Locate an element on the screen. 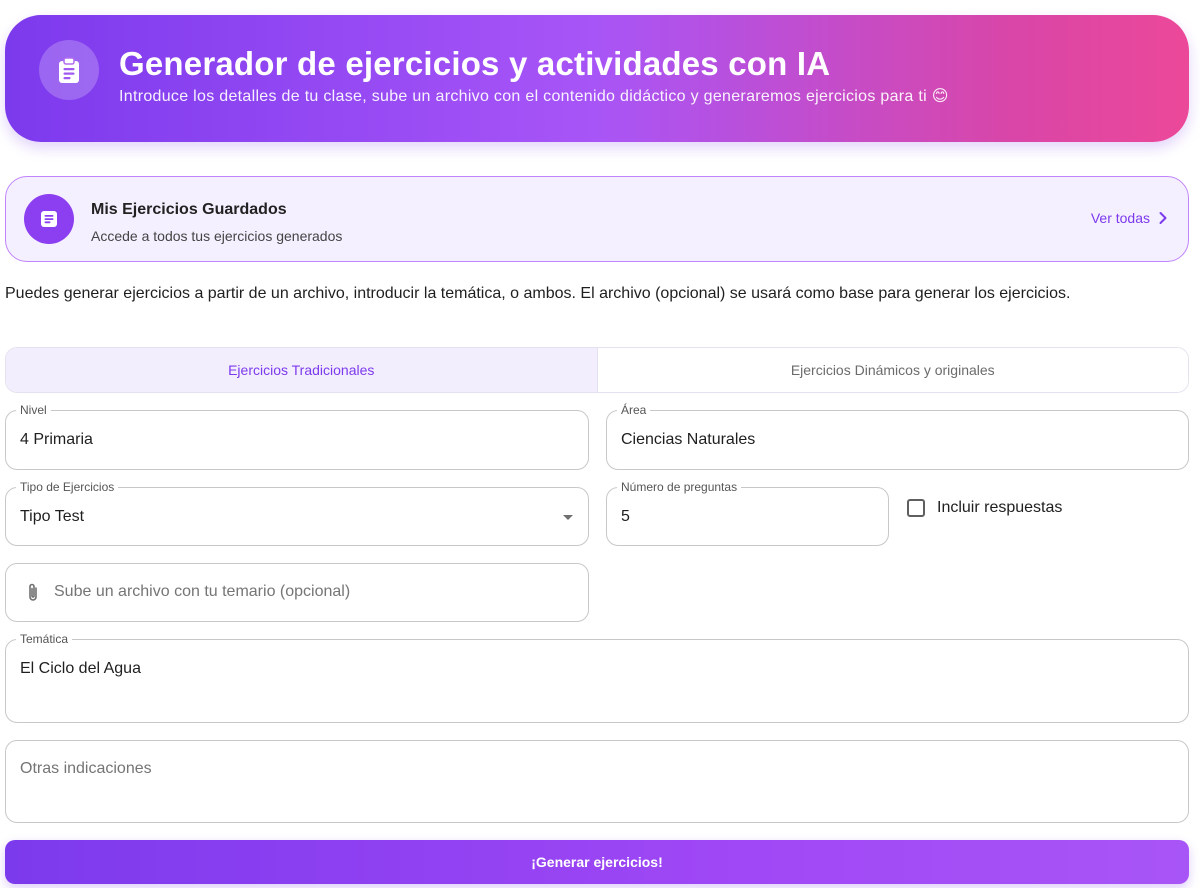 The height and width of the screenshot is (888, 1200). nivel-field: Nivel 4 Primaria is located at coordinates (297, 436).